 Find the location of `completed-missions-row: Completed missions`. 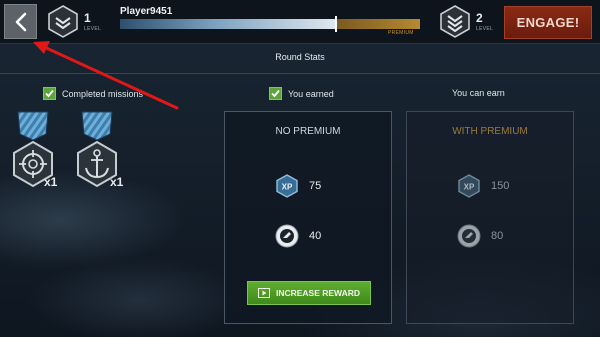

completed-missions-row: Completed missions is located at coordinates (93, 93).